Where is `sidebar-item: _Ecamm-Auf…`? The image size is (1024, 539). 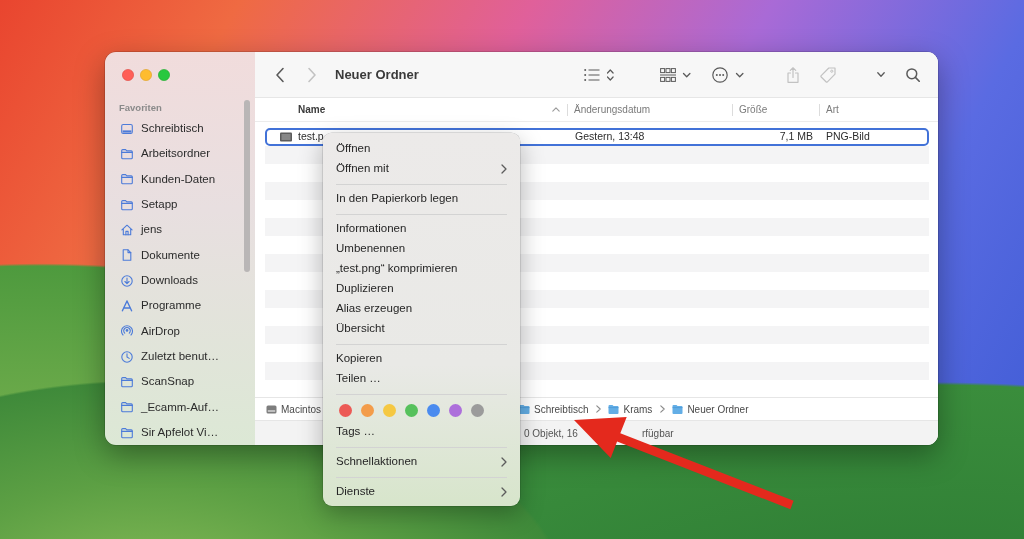
sidebar-item: _Ecamm-Auf… is located at coordinates (180, 407).